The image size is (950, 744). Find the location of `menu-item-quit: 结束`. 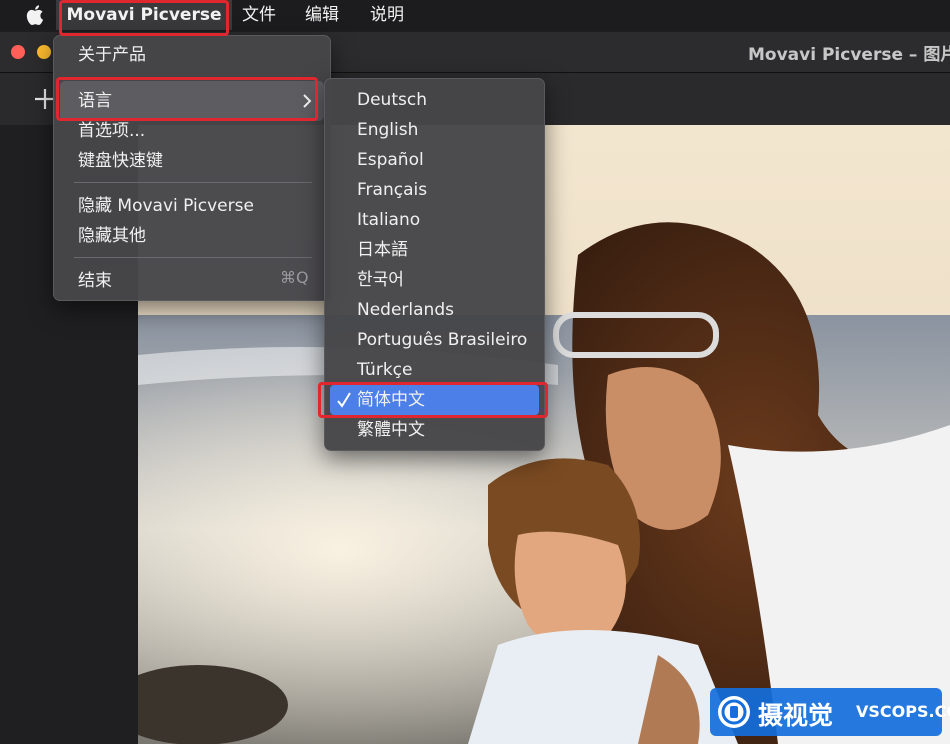

menu-item-quit: 结束 is located at coordinates (95, 281).